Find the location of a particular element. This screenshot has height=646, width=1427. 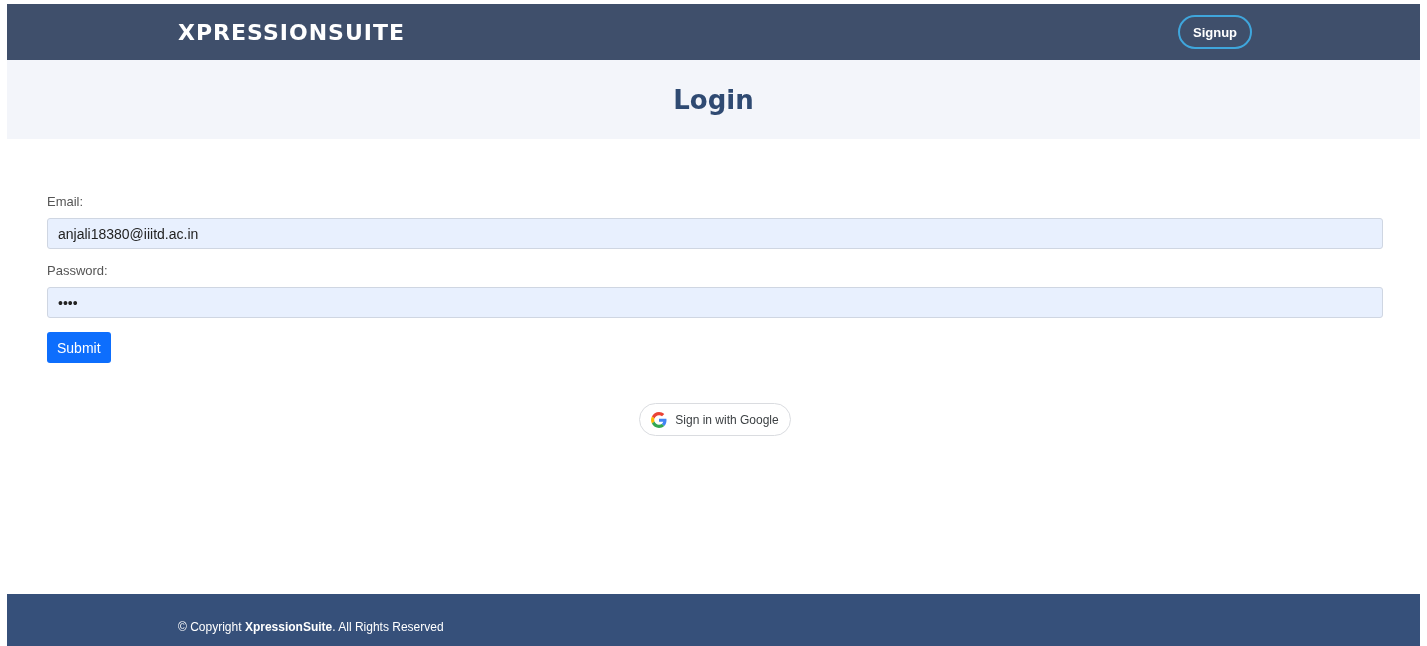

brand-logo: XPRESSIONSUITE is located at coordinates (291, 32).